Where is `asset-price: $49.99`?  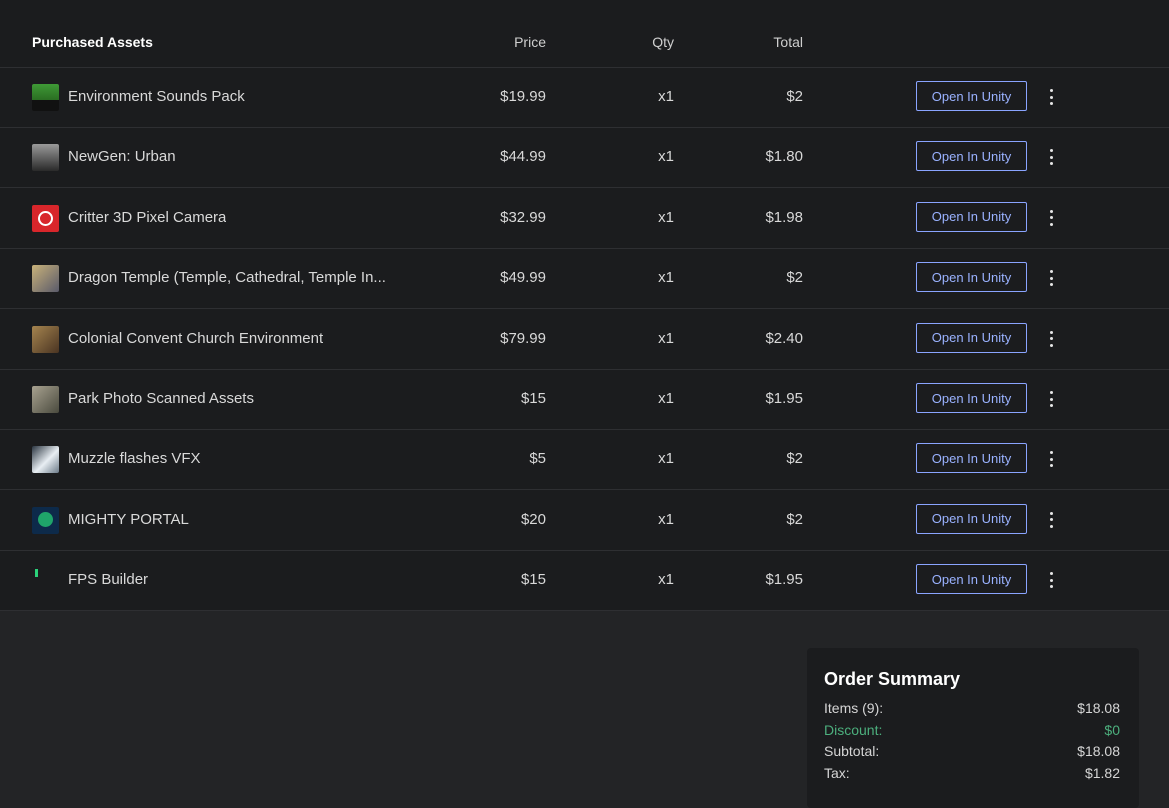
asset-price: $49.99 is located at coordinates (523, 278).